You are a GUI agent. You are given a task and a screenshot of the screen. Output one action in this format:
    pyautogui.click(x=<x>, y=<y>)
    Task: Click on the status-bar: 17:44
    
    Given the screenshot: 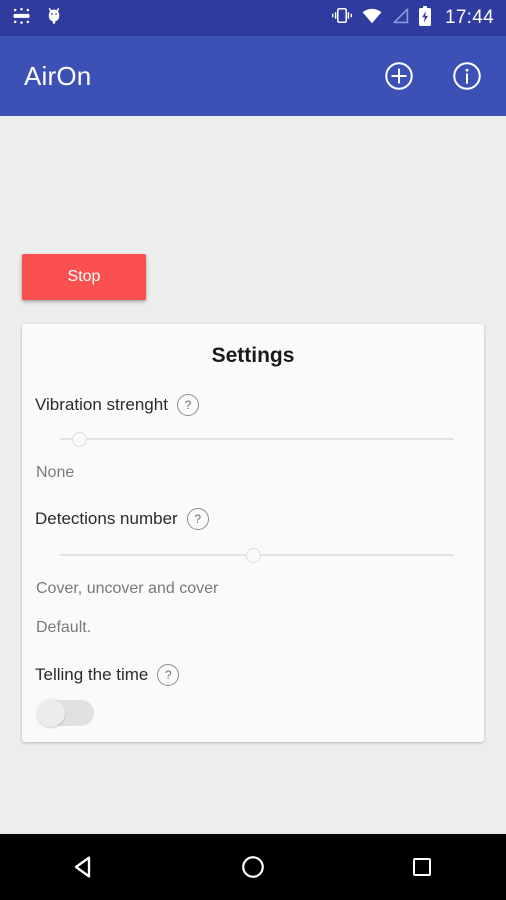 What is the action you would take?
    pyautogui.click(x=253, y=18)
    